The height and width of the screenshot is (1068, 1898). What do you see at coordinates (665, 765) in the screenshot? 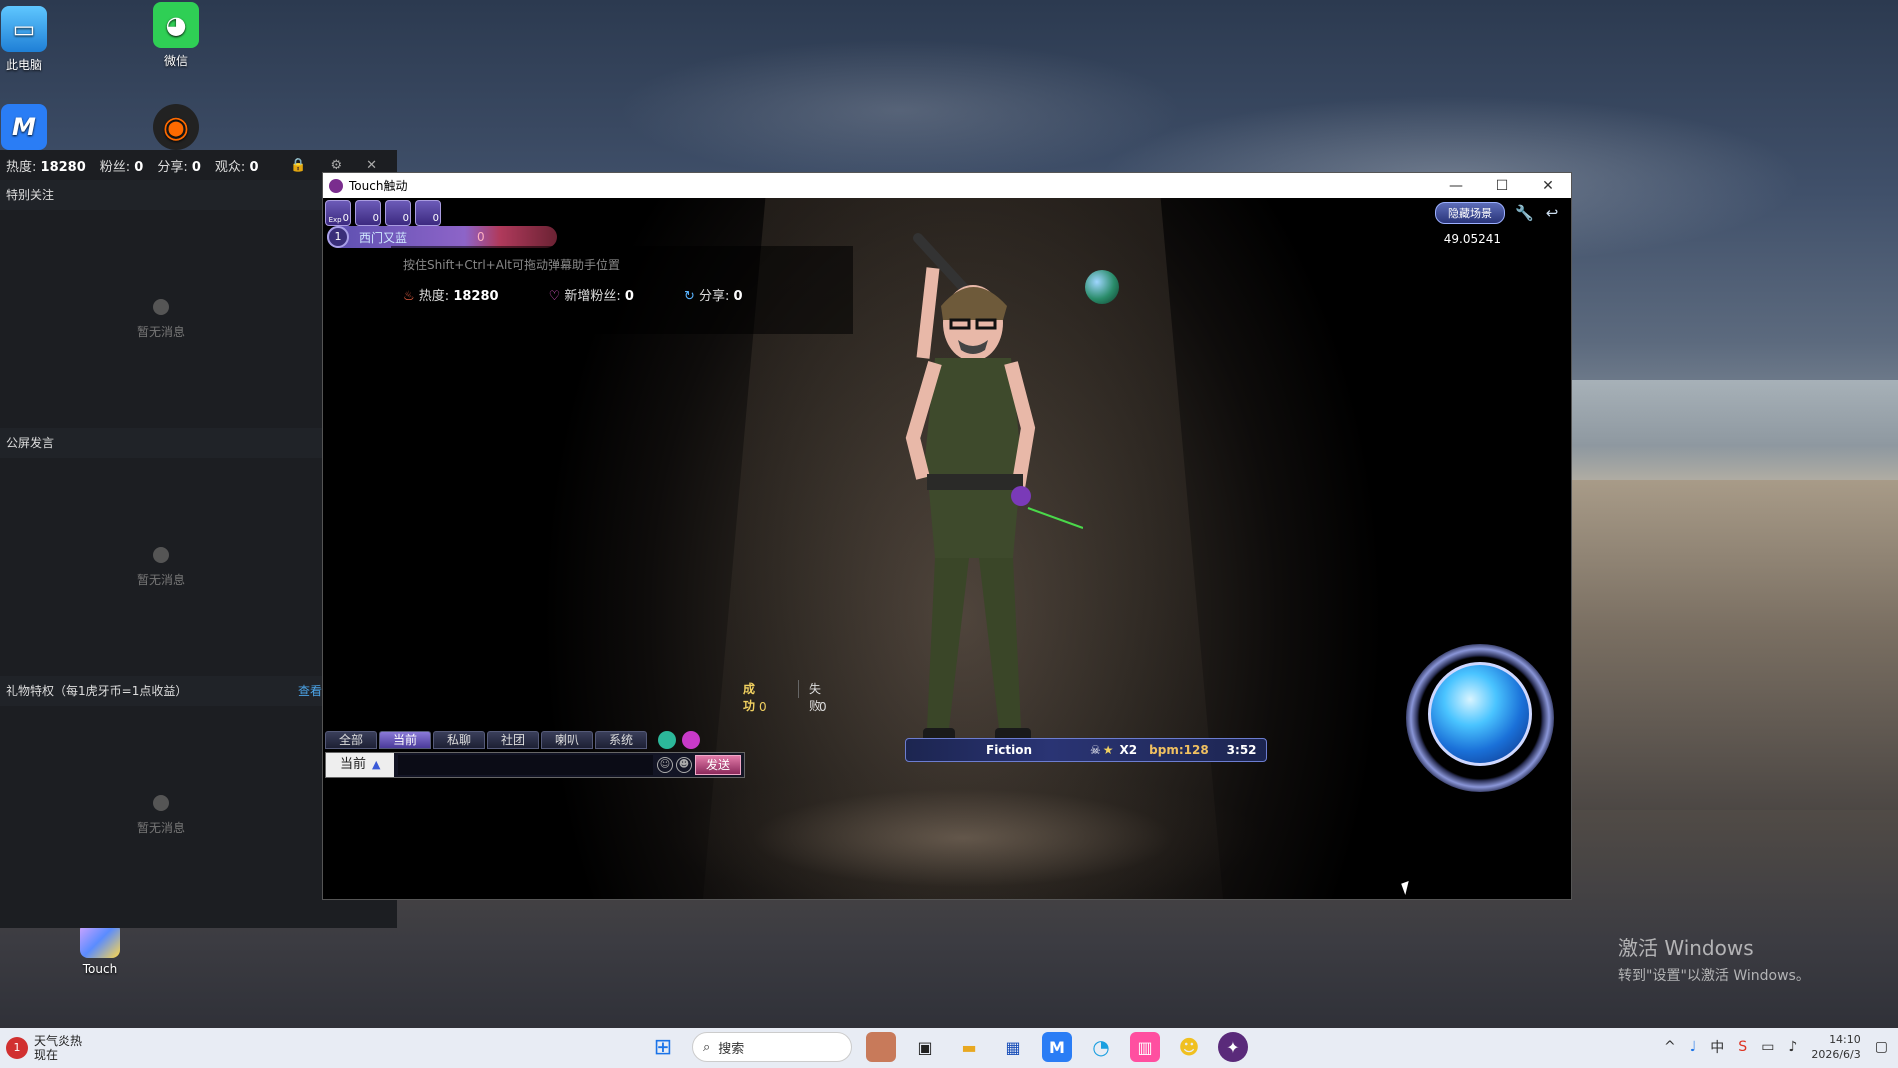
I see `emoji-icon: ☺` at bounding box center [665, 765].